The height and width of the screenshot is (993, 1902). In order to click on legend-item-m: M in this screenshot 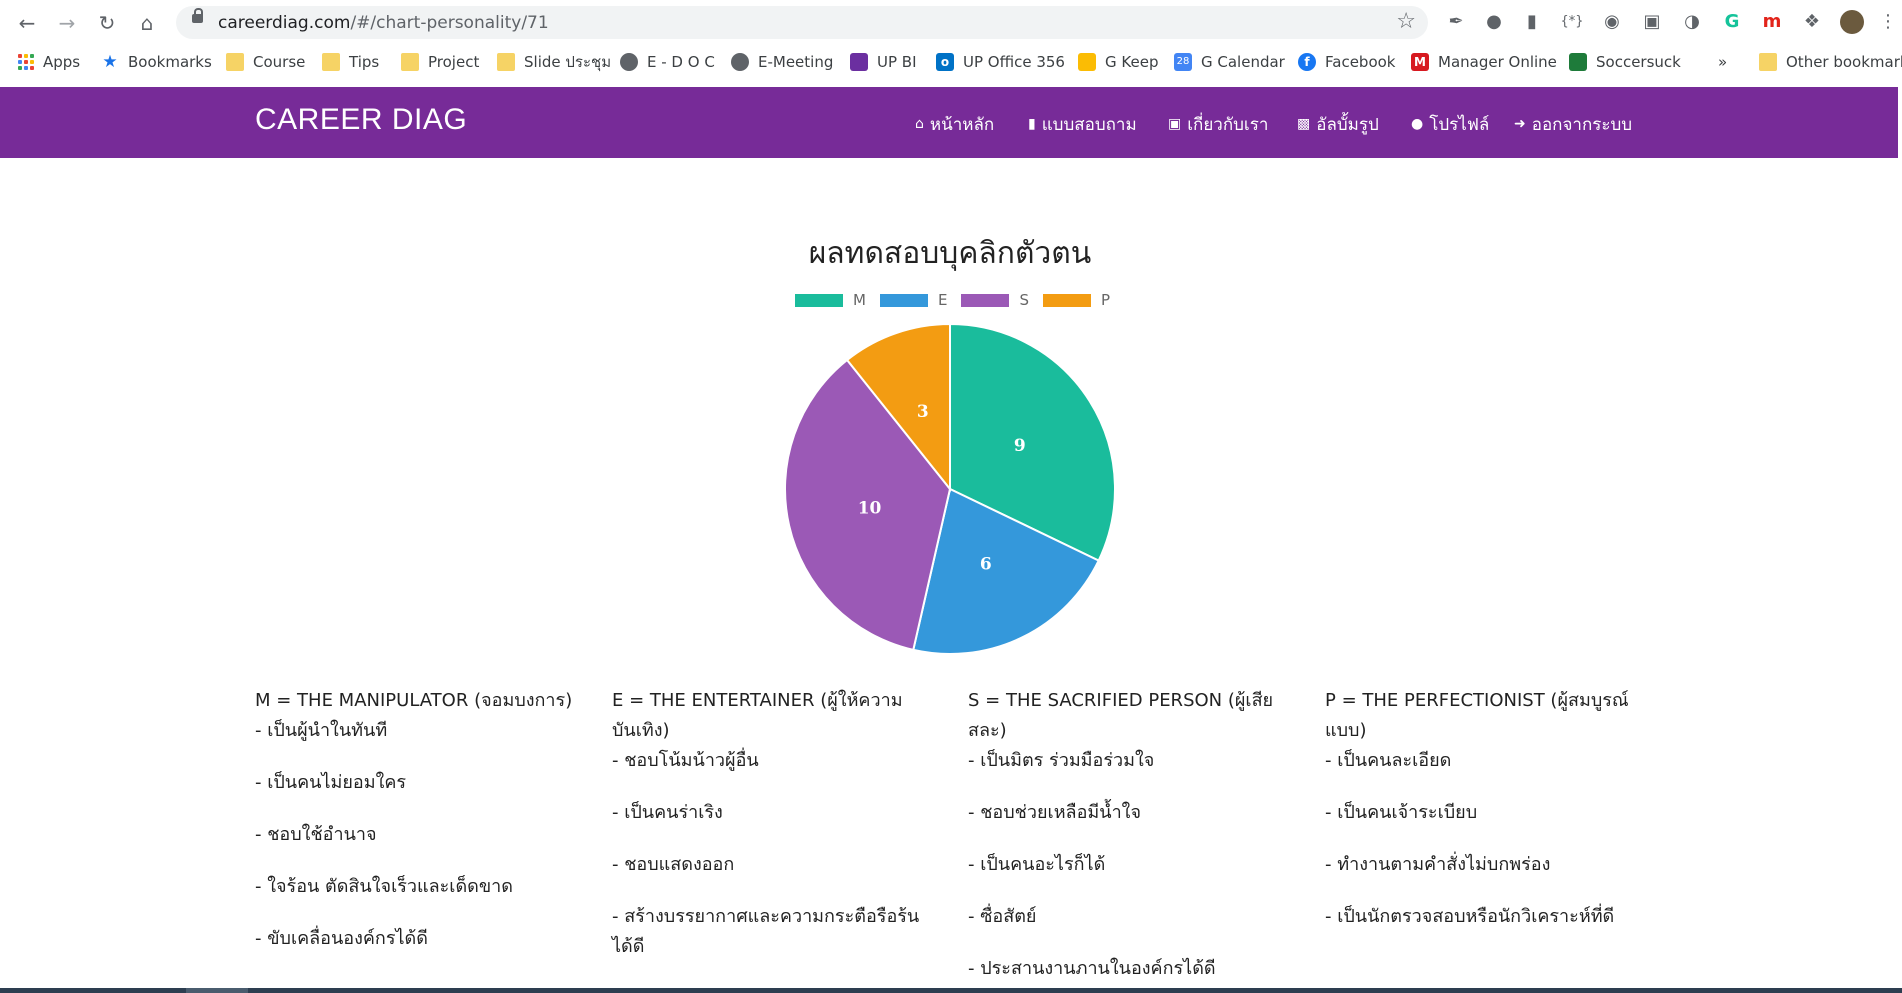, I will do `click(830, 300)`.